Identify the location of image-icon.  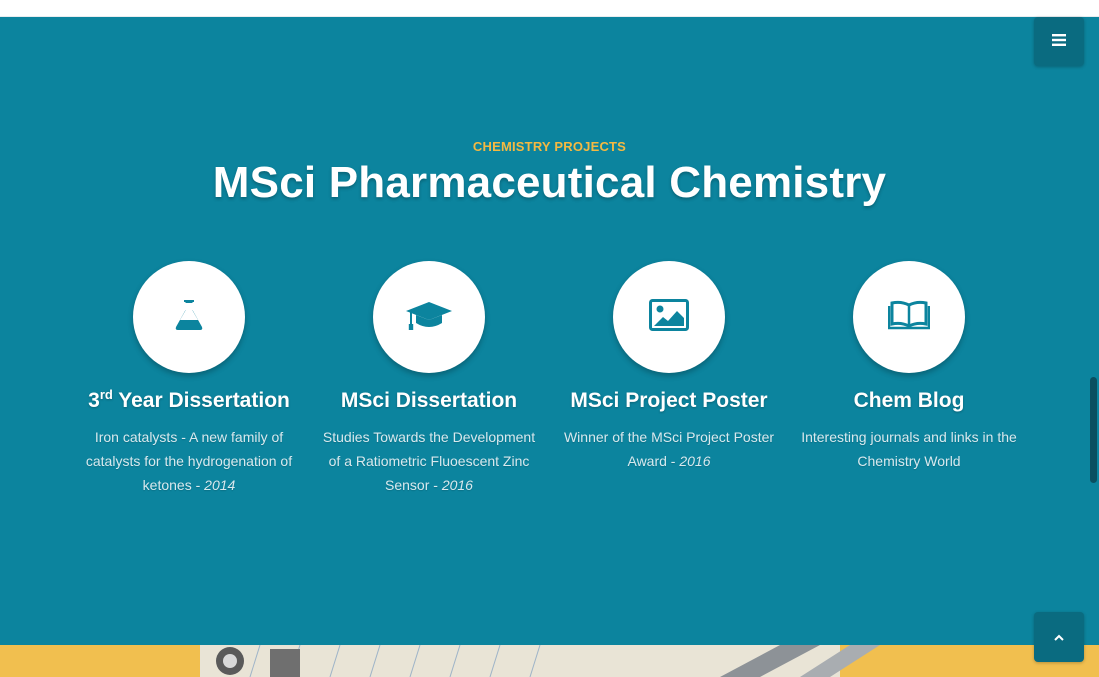
(669, 317).